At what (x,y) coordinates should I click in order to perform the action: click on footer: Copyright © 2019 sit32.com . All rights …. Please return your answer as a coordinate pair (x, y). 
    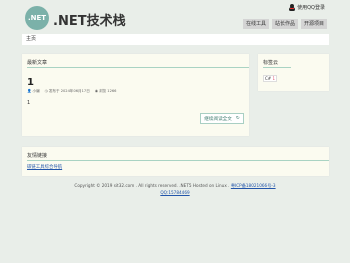
    Looking at the image, I should click on (175, 189).